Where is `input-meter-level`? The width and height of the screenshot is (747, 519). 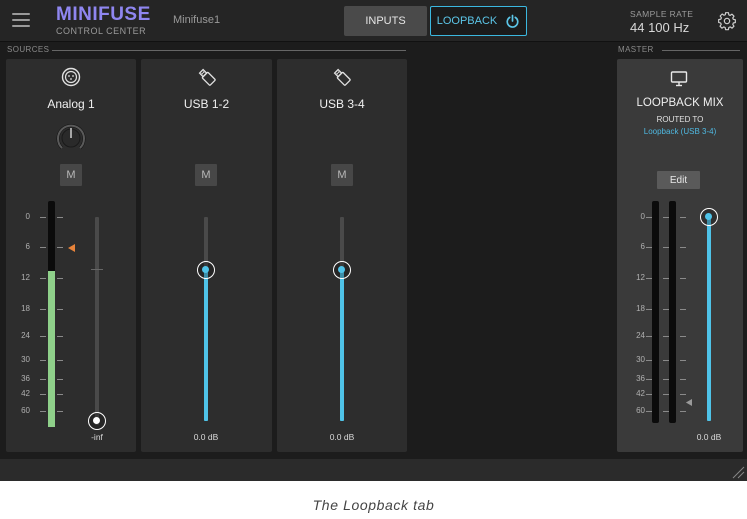
input-meter-level is located at coordinates (51, 349).